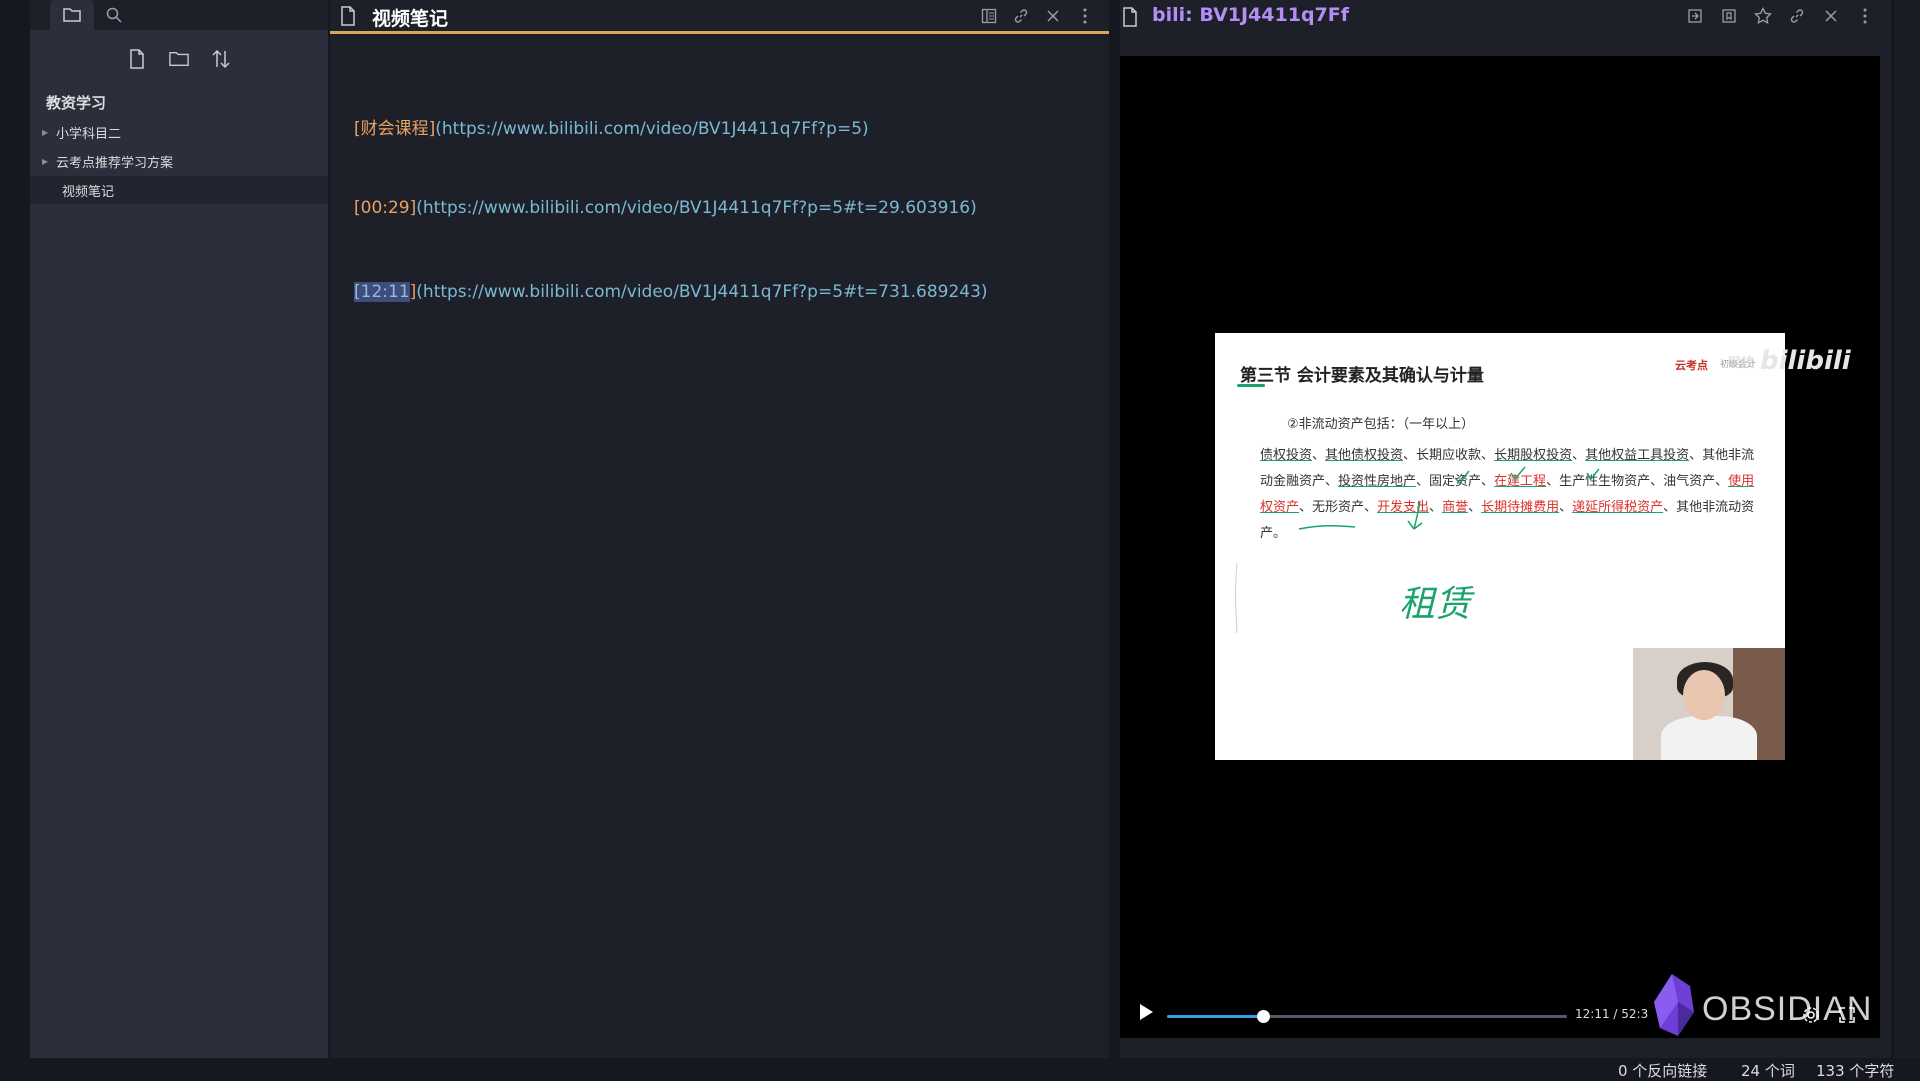  What do you see at coordinates (179, 161) in the screenshot?
I see `tree-folder-item: ▶ 云考点推荐学习方案` at bounding box center [179, 161].